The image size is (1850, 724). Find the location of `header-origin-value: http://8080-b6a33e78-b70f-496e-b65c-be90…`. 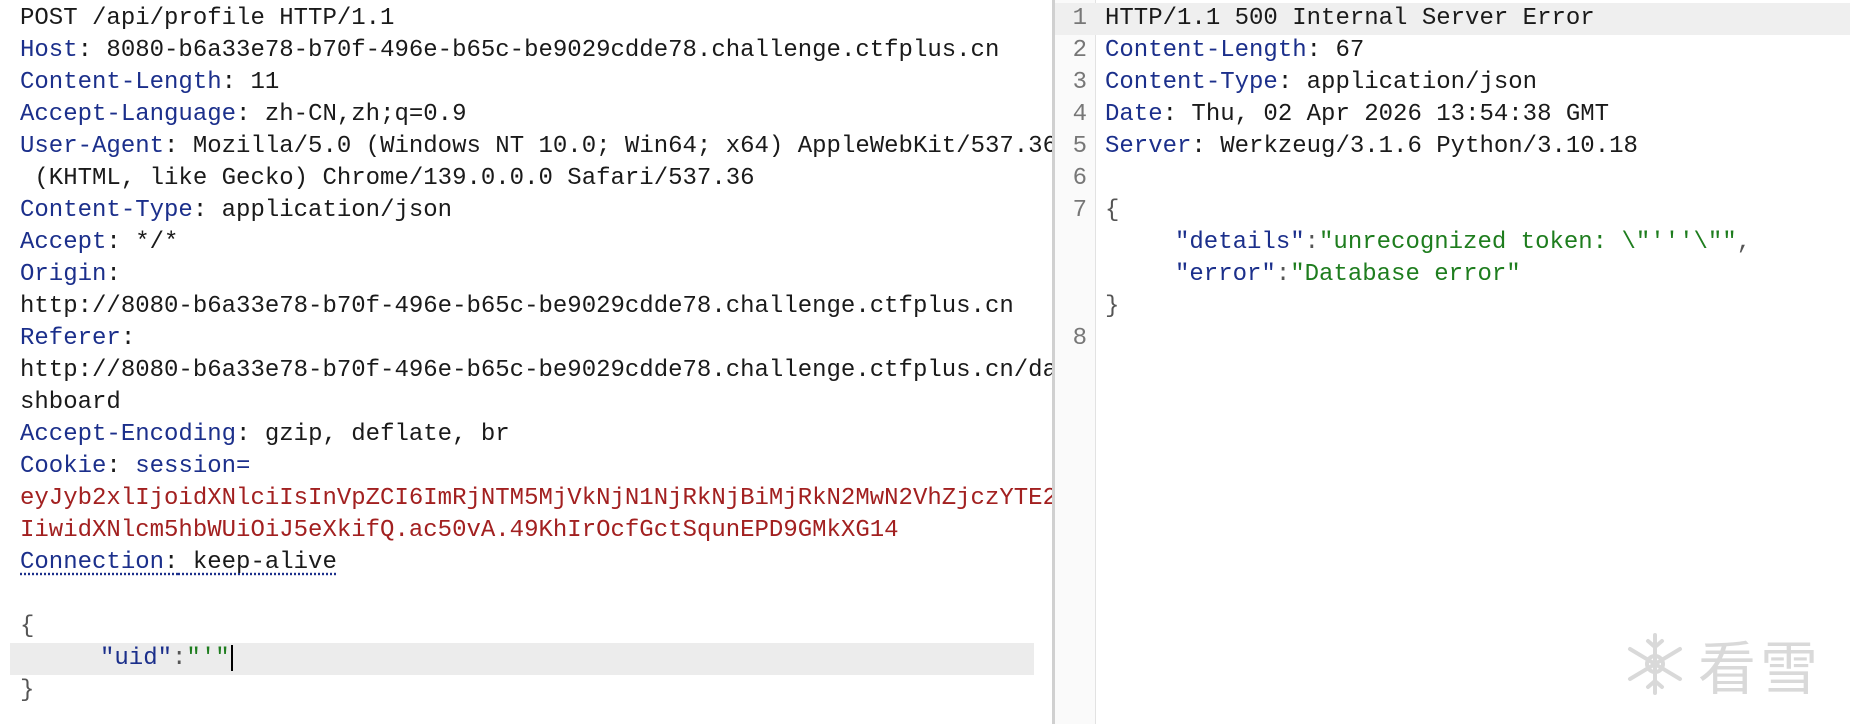

header-origin-value: http://8080-b6a33e78-b70f-496e-b65c-be90… is located at coordinates (526, 307).